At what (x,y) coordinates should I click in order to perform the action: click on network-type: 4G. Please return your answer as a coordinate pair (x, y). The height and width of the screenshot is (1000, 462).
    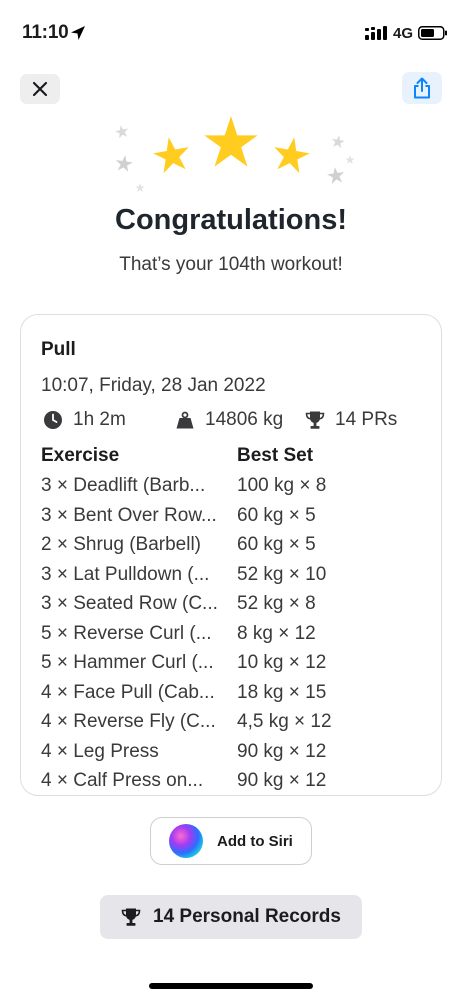
    Looking at the image, I should click on (403, 33).